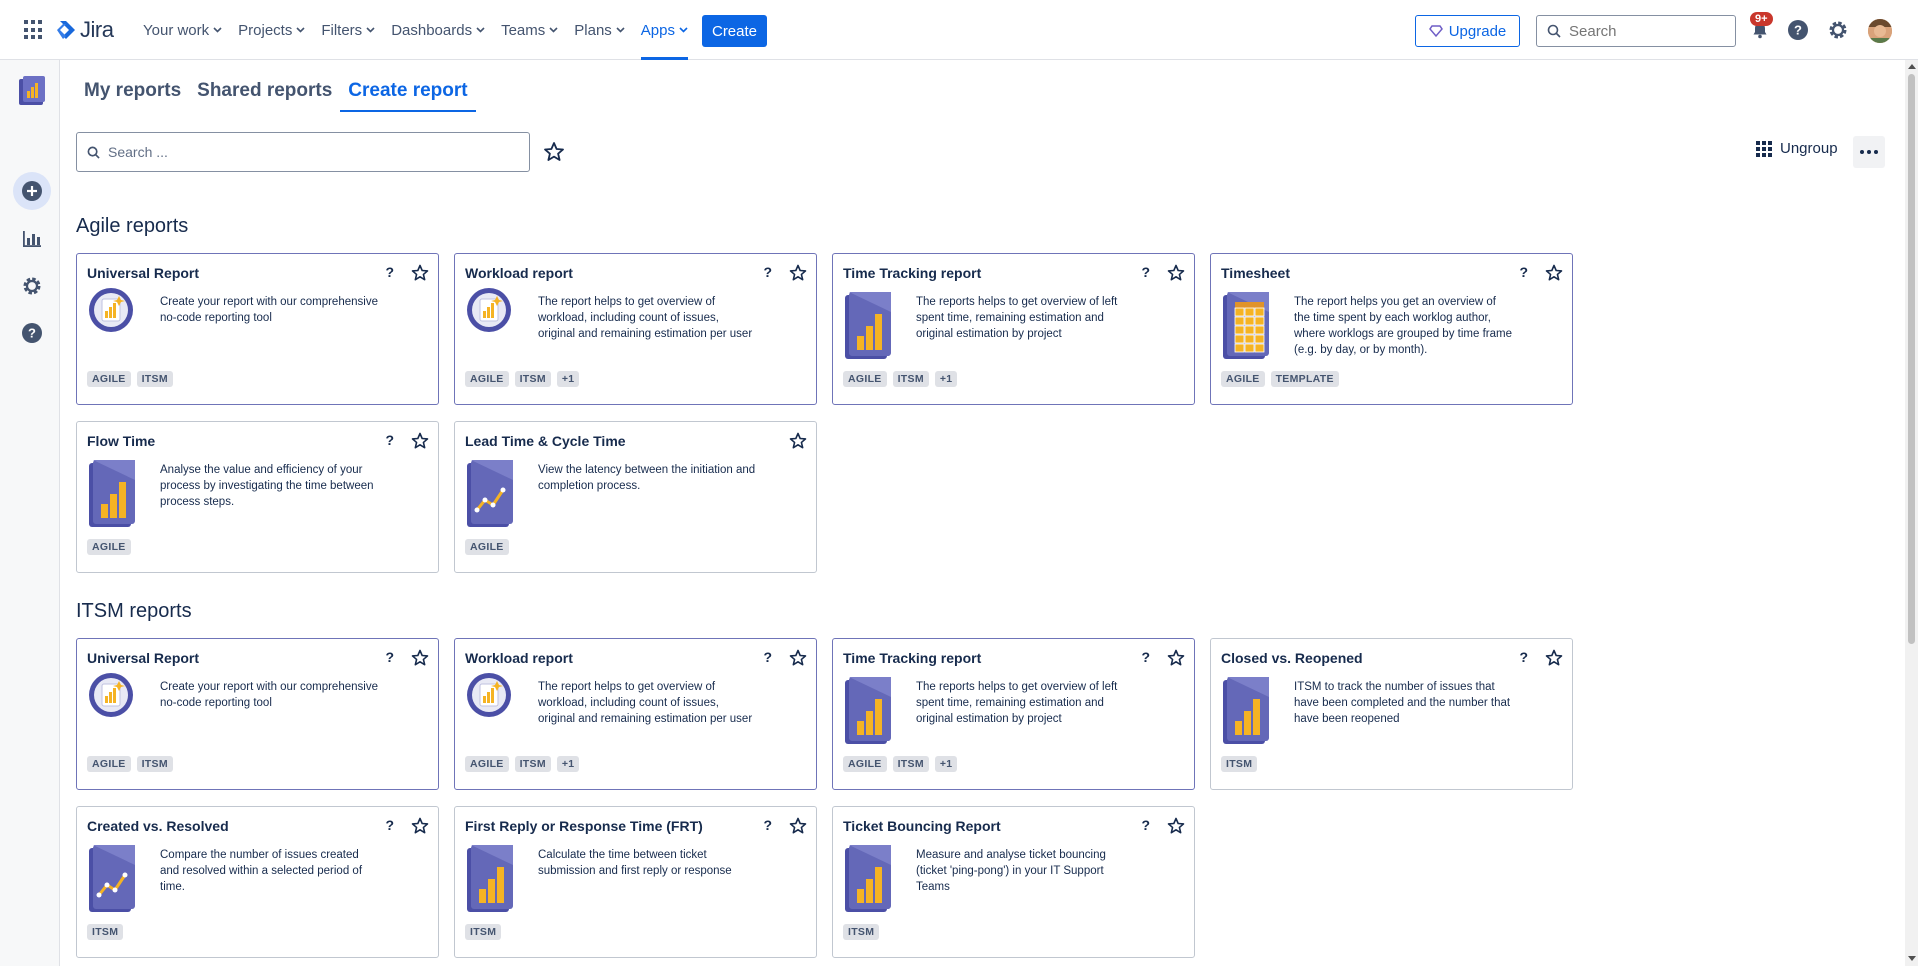 The width and height of the screenshot is (1918, 966). I want to click on more-options-icon, so click(1869, 152).